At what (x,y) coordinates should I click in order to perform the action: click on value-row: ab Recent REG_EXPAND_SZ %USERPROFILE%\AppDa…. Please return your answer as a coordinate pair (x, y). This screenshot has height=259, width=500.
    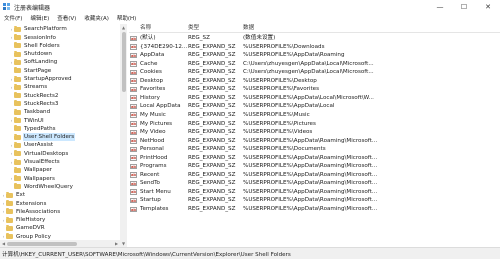
    Looking at the image, I should click on (314, 175).